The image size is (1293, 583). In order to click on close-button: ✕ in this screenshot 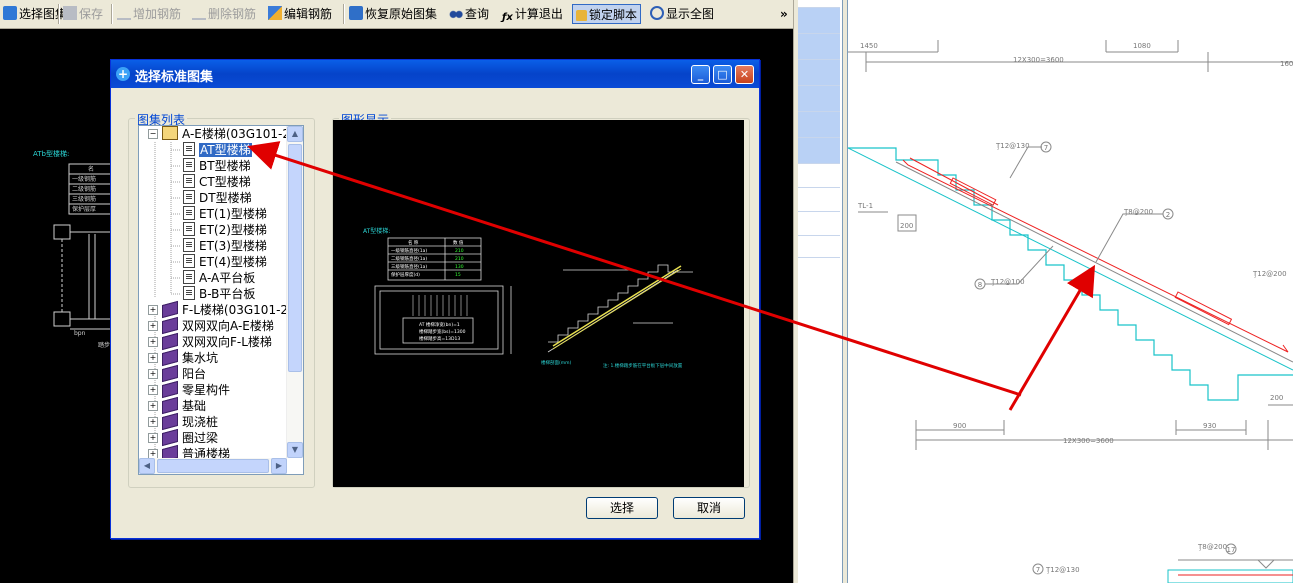, I will do `click(744, 74)`.